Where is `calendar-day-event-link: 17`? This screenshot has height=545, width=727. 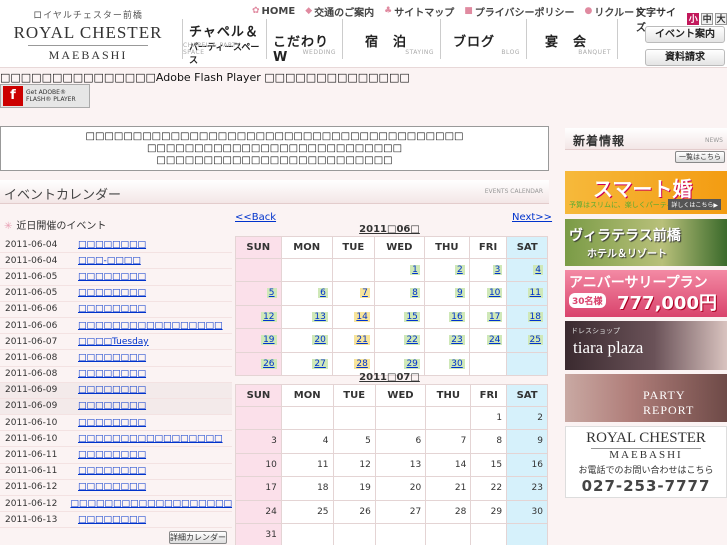
calendar-day-event-link: 17 is located at coordinates (494, 316).